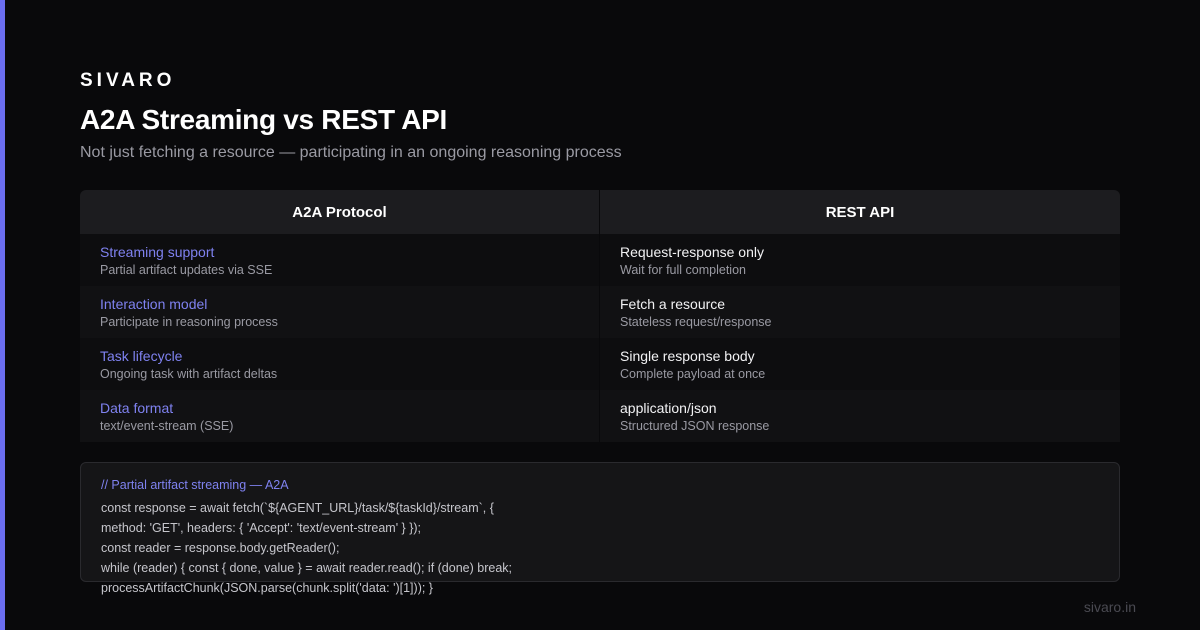 This screenshot has width=1200, height=630. What do you see at coordinates (263, 119) in the screenshot?
I see `page-title: A2A Streaming vs REST API` at bounding box center [263, 119].